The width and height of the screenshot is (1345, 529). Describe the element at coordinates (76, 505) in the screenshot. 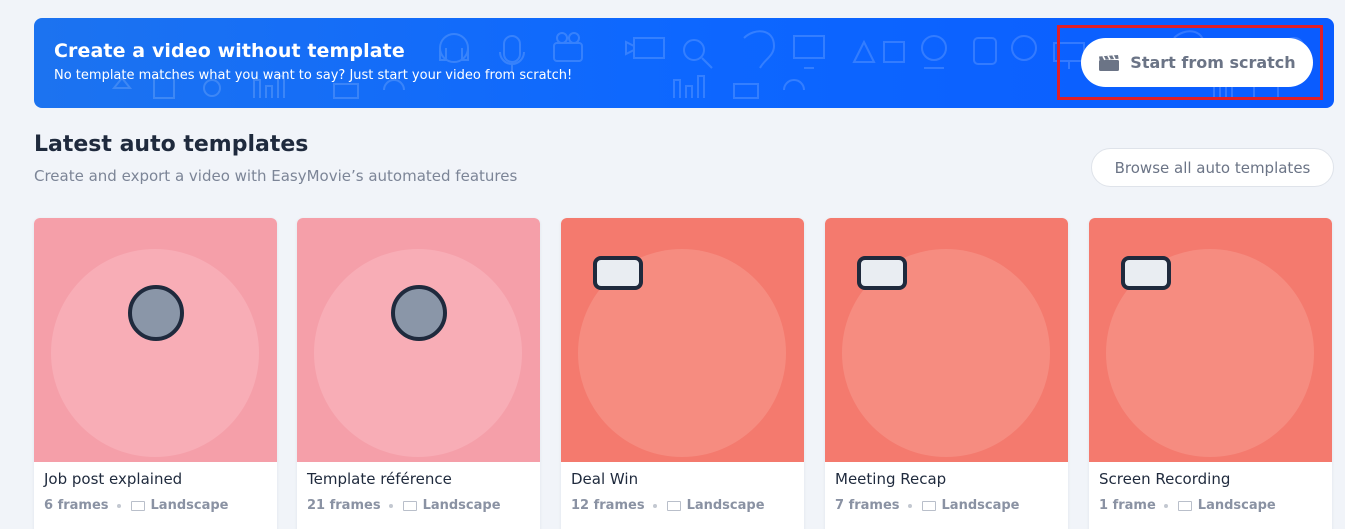

I see `frame-count: 6 frames` at that location.